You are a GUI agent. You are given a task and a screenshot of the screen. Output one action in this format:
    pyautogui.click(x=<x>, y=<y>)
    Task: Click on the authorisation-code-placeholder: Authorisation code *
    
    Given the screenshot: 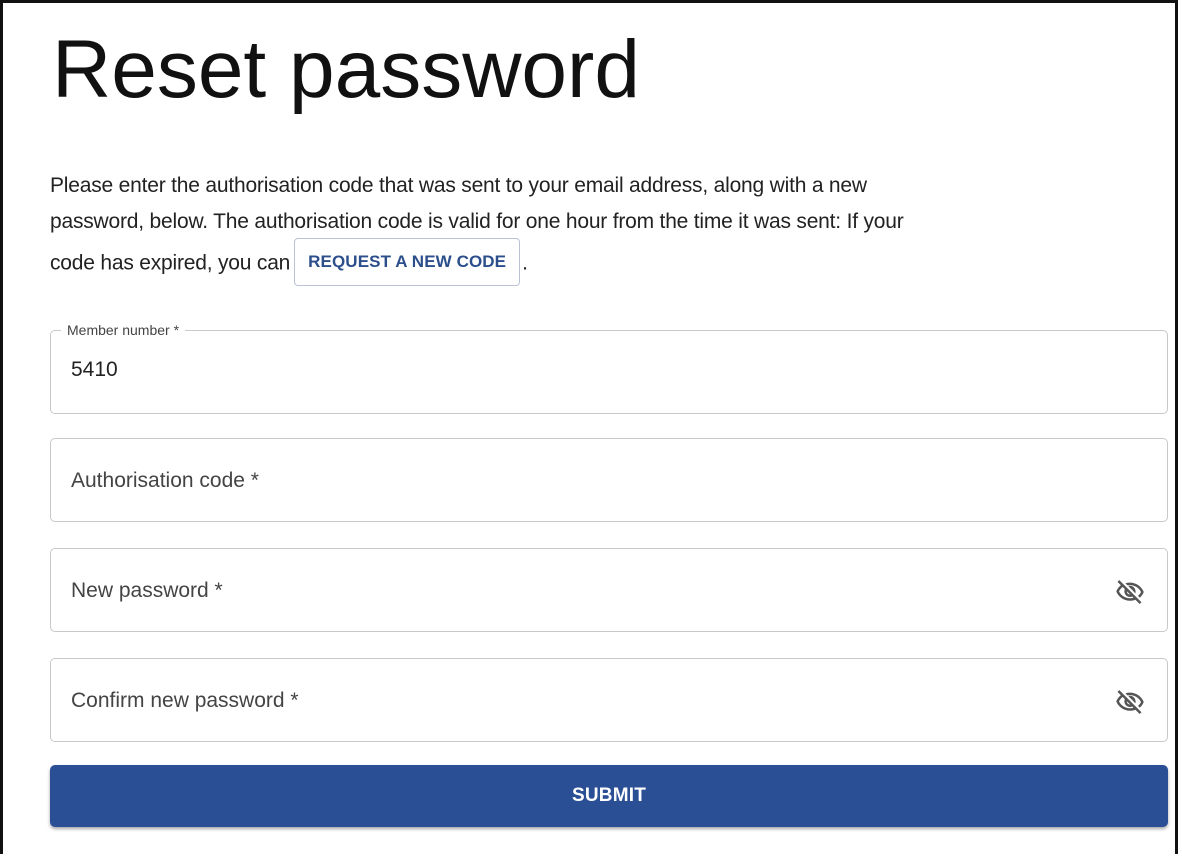 What is the action you would take?
    pyautogui.click(x=165, y=480)
    